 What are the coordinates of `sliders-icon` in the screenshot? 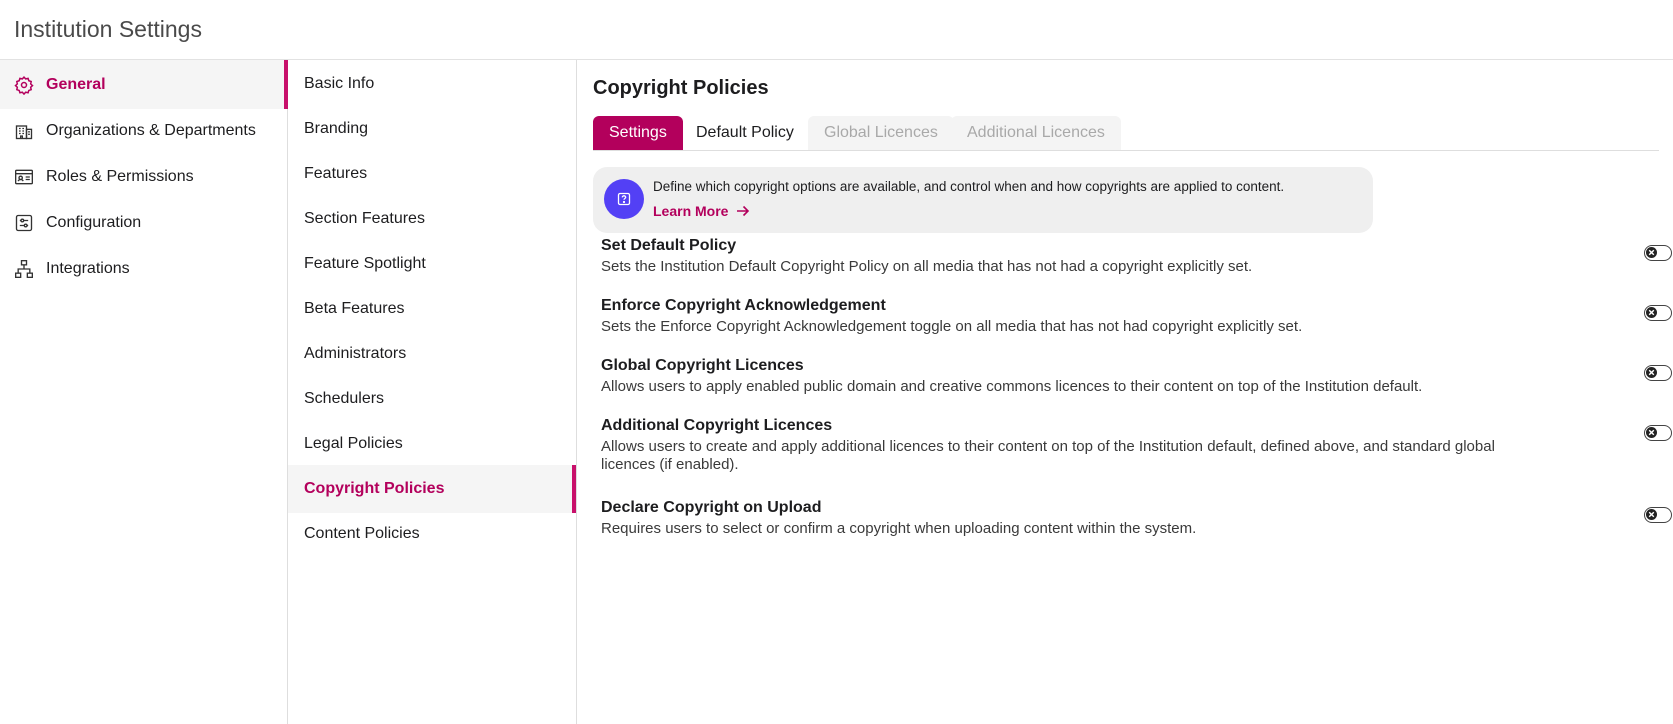 It's located at (24, 223).